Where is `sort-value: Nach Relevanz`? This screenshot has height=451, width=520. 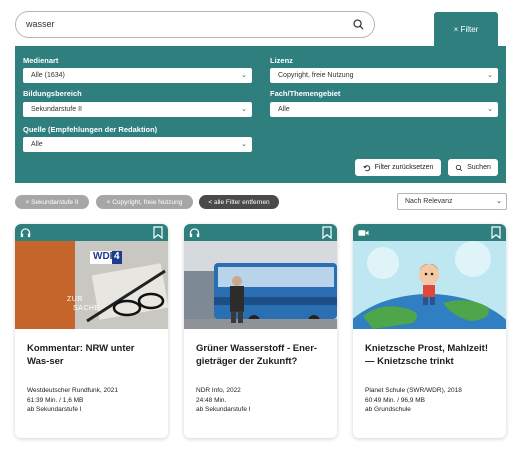 sort-value: Nach Relevanz is located at coordinates (429, 201).